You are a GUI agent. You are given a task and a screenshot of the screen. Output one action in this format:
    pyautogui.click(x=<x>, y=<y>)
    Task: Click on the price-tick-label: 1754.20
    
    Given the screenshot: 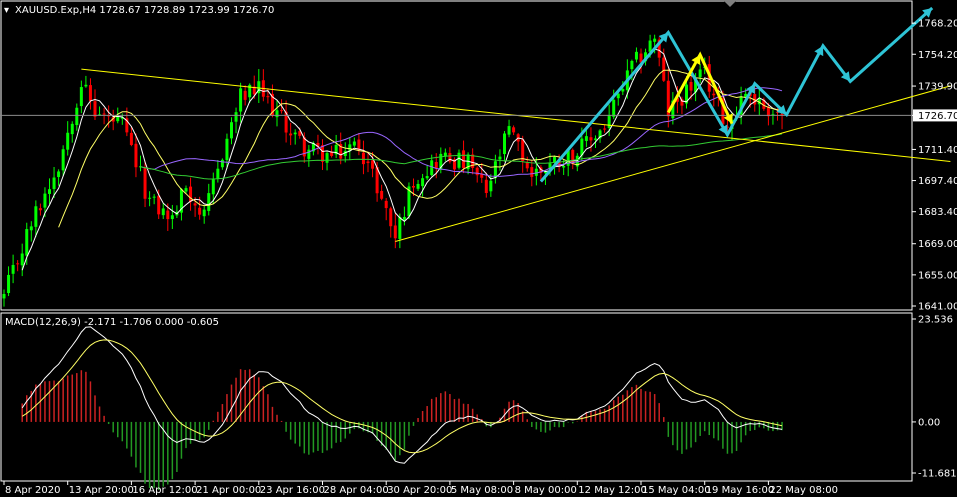 What is the action you would take?
    pyautogui.click(x=937, y=55)
    